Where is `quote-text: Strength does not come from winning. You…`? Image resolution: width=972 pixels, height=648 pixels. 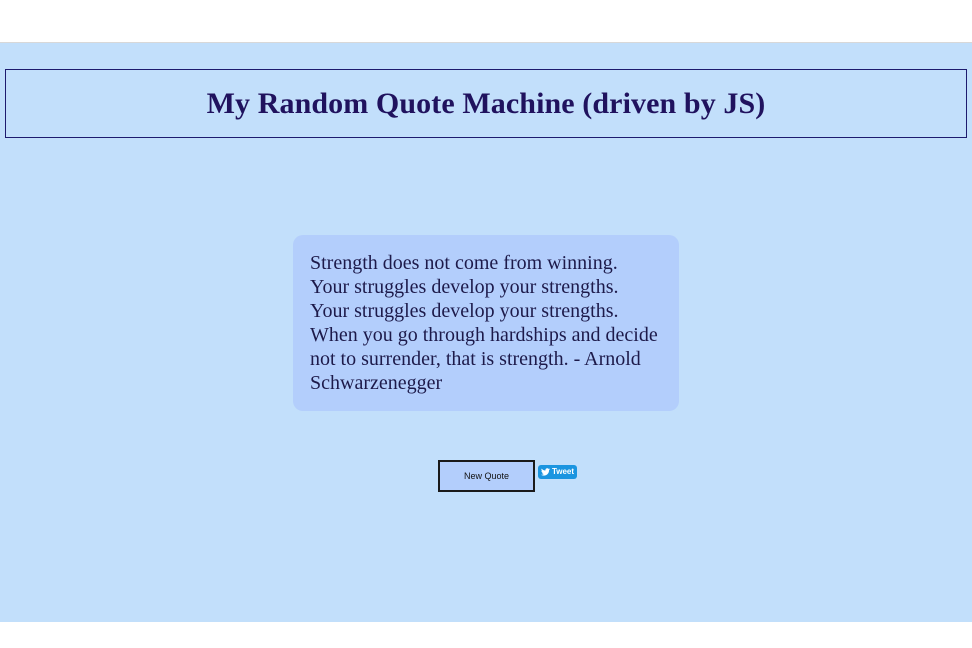 quote-text: Strength does not come from winning. You… is located at coordinates (484, 323).